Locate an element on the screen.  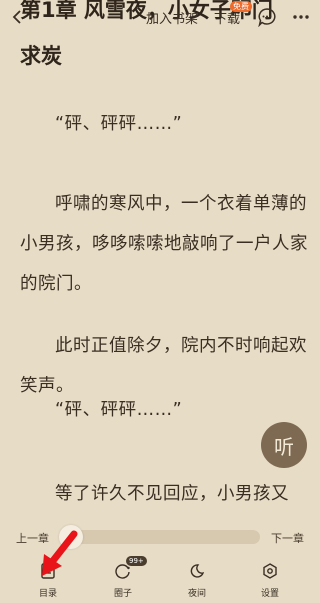
add-to-shelf-button: 加入书架 is located at coordinates (172, 17).